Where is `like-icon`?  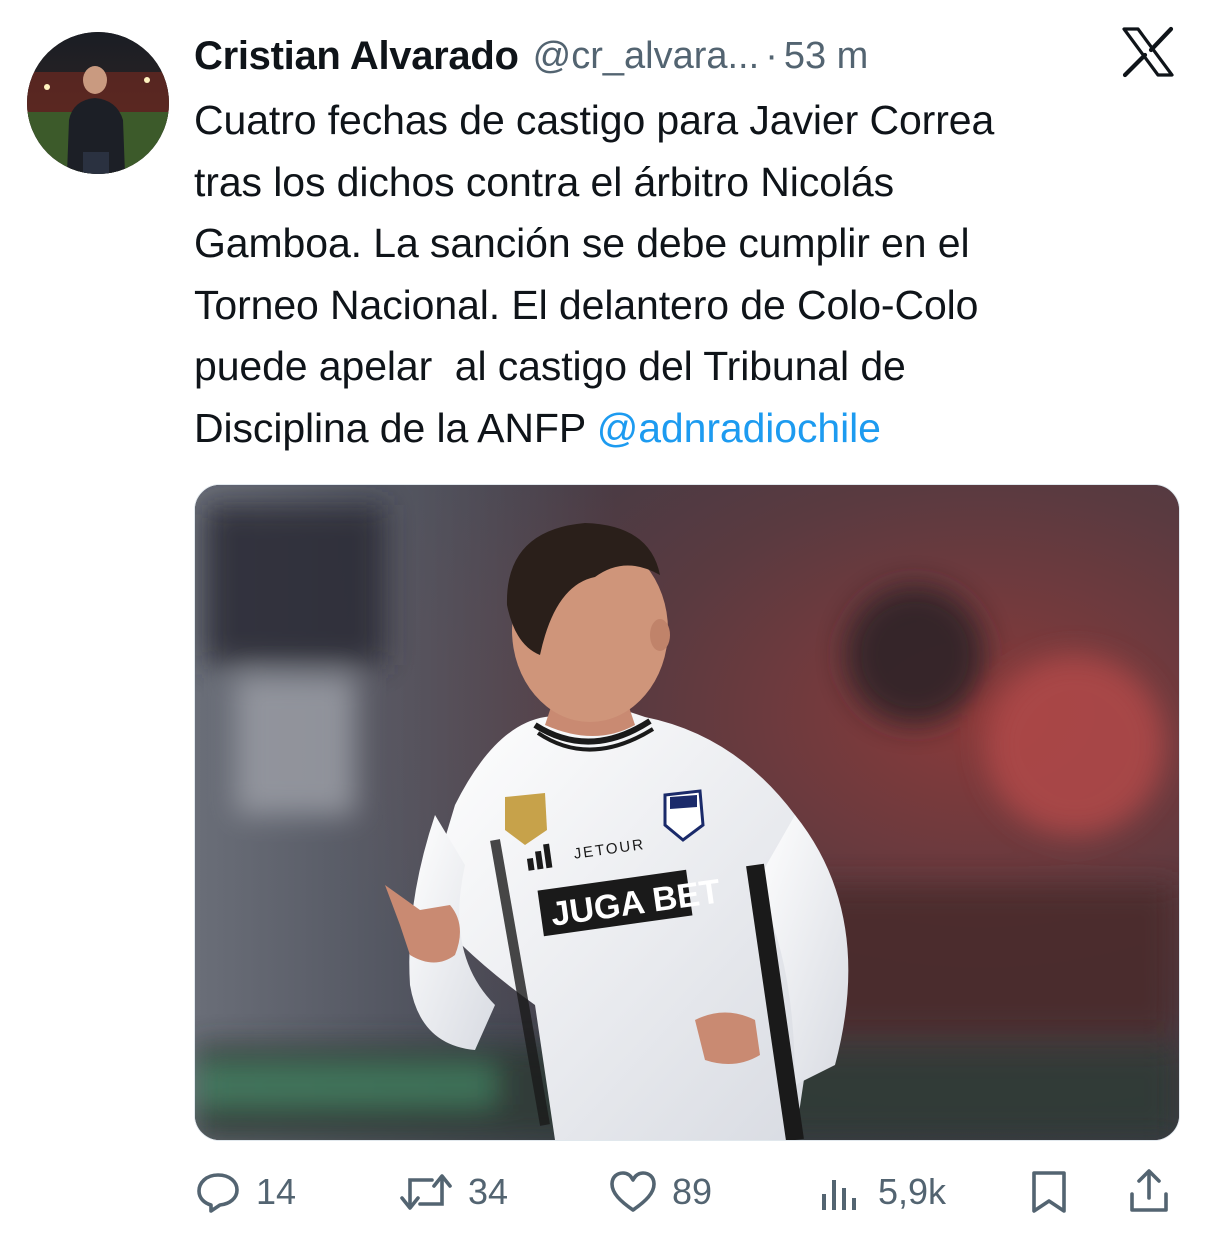 like-icon is located at coordinates (633, 1191).